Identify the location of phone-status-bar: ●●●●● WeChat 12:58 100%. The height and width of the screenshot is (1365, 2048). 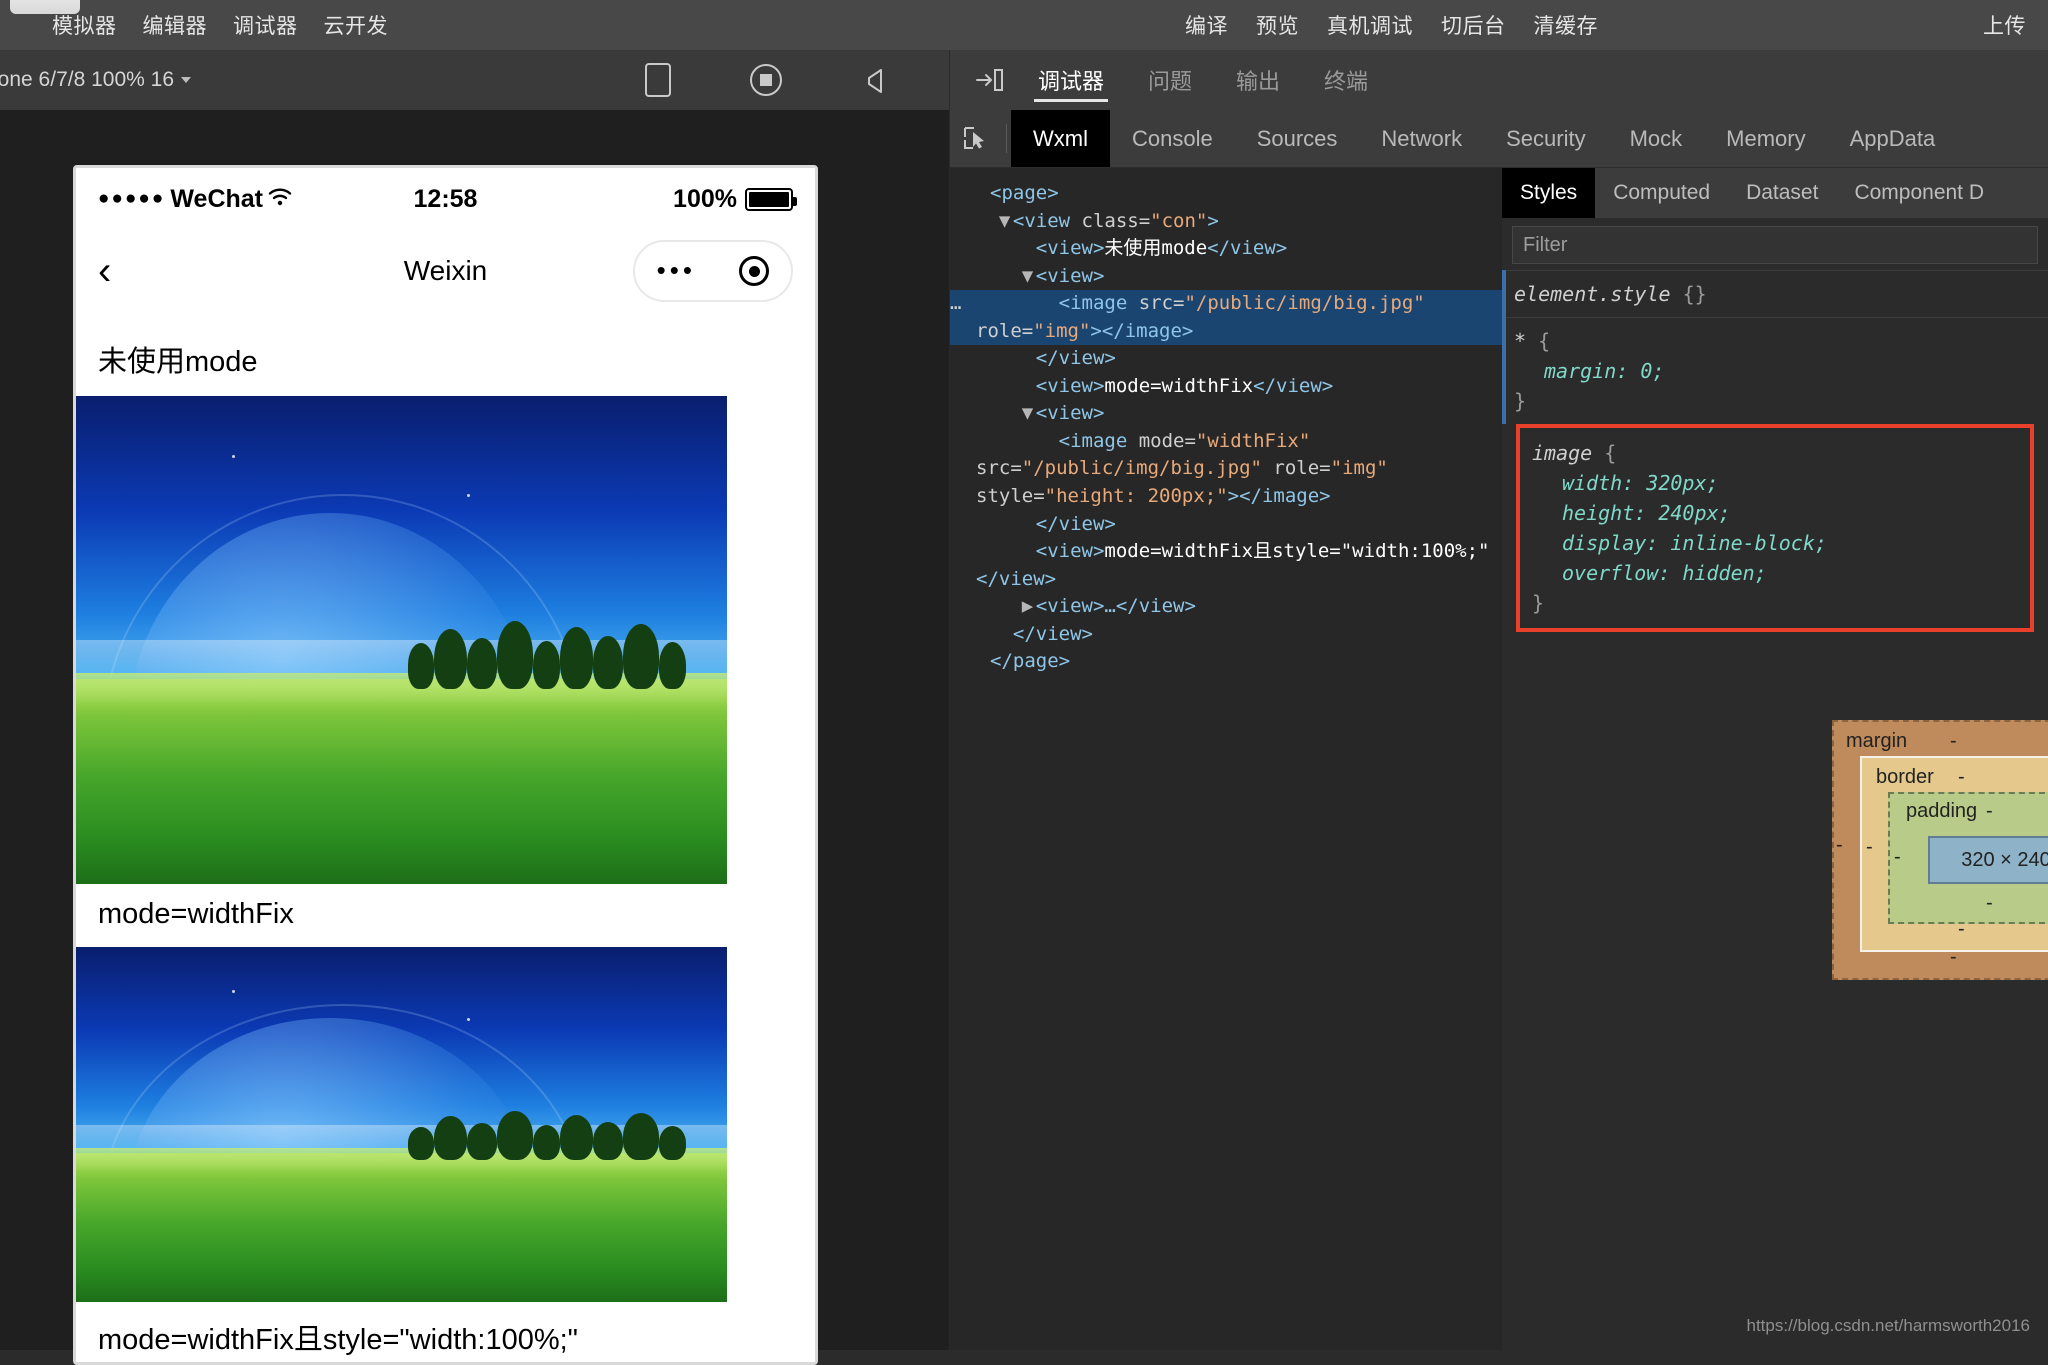
(445, 199).